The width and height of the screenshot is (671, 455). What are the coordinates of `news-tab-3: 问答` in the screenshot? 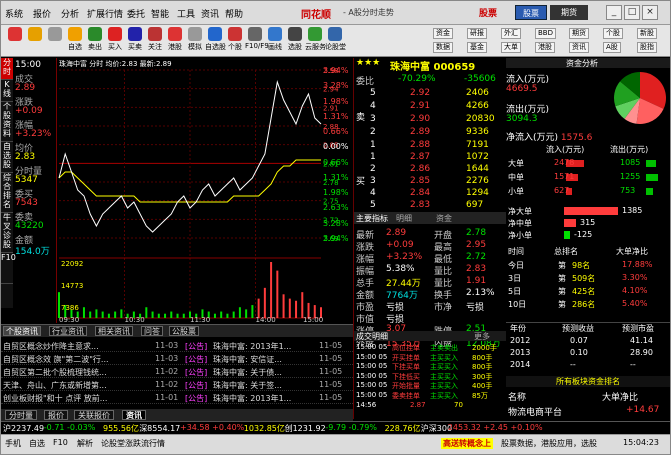 It's located at (152, 331).